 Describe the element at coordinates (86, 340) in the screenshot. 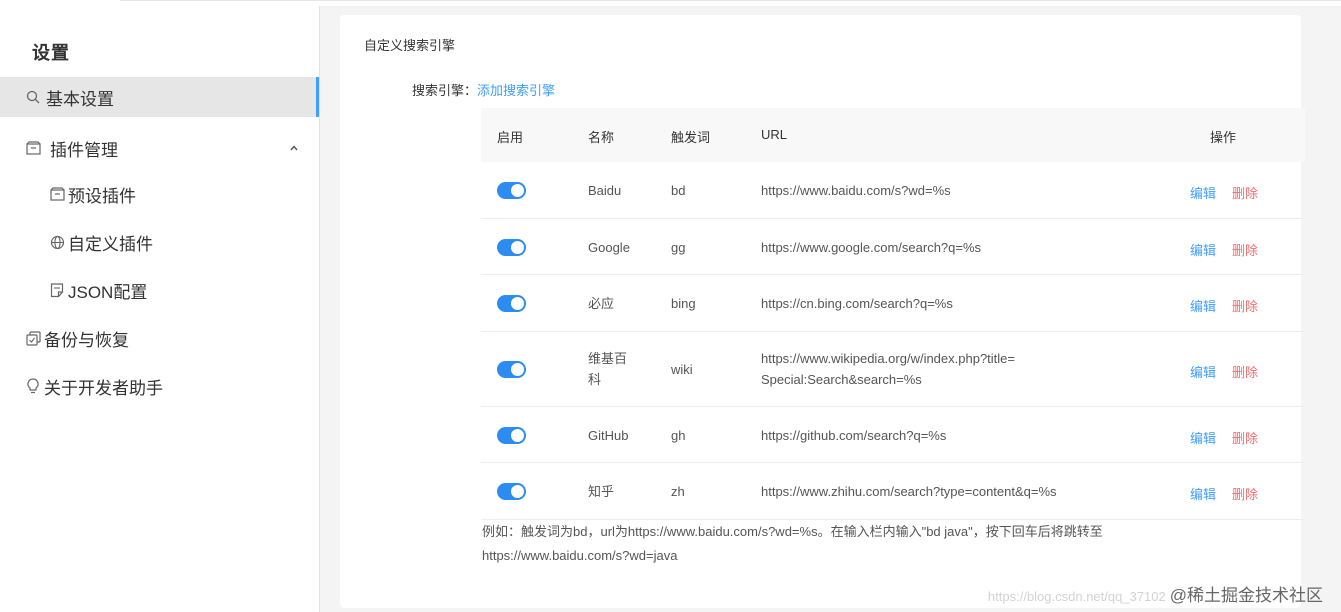

I see `sidebar-item-label: 备份与恢复` at that location.